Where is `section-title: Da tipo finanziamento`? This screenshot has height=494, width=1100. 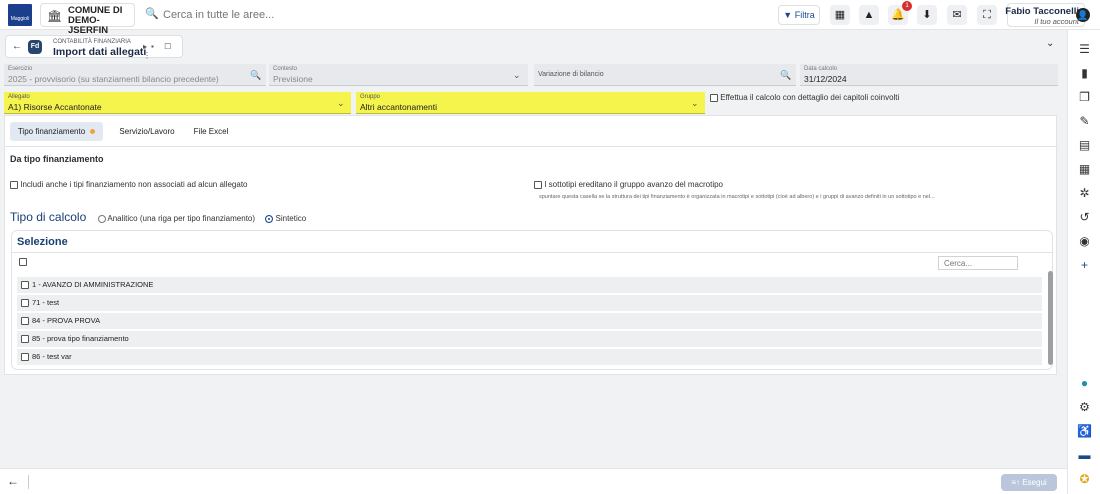
section-title: Da tipo finanziamento is located at coordinates (57, 159).